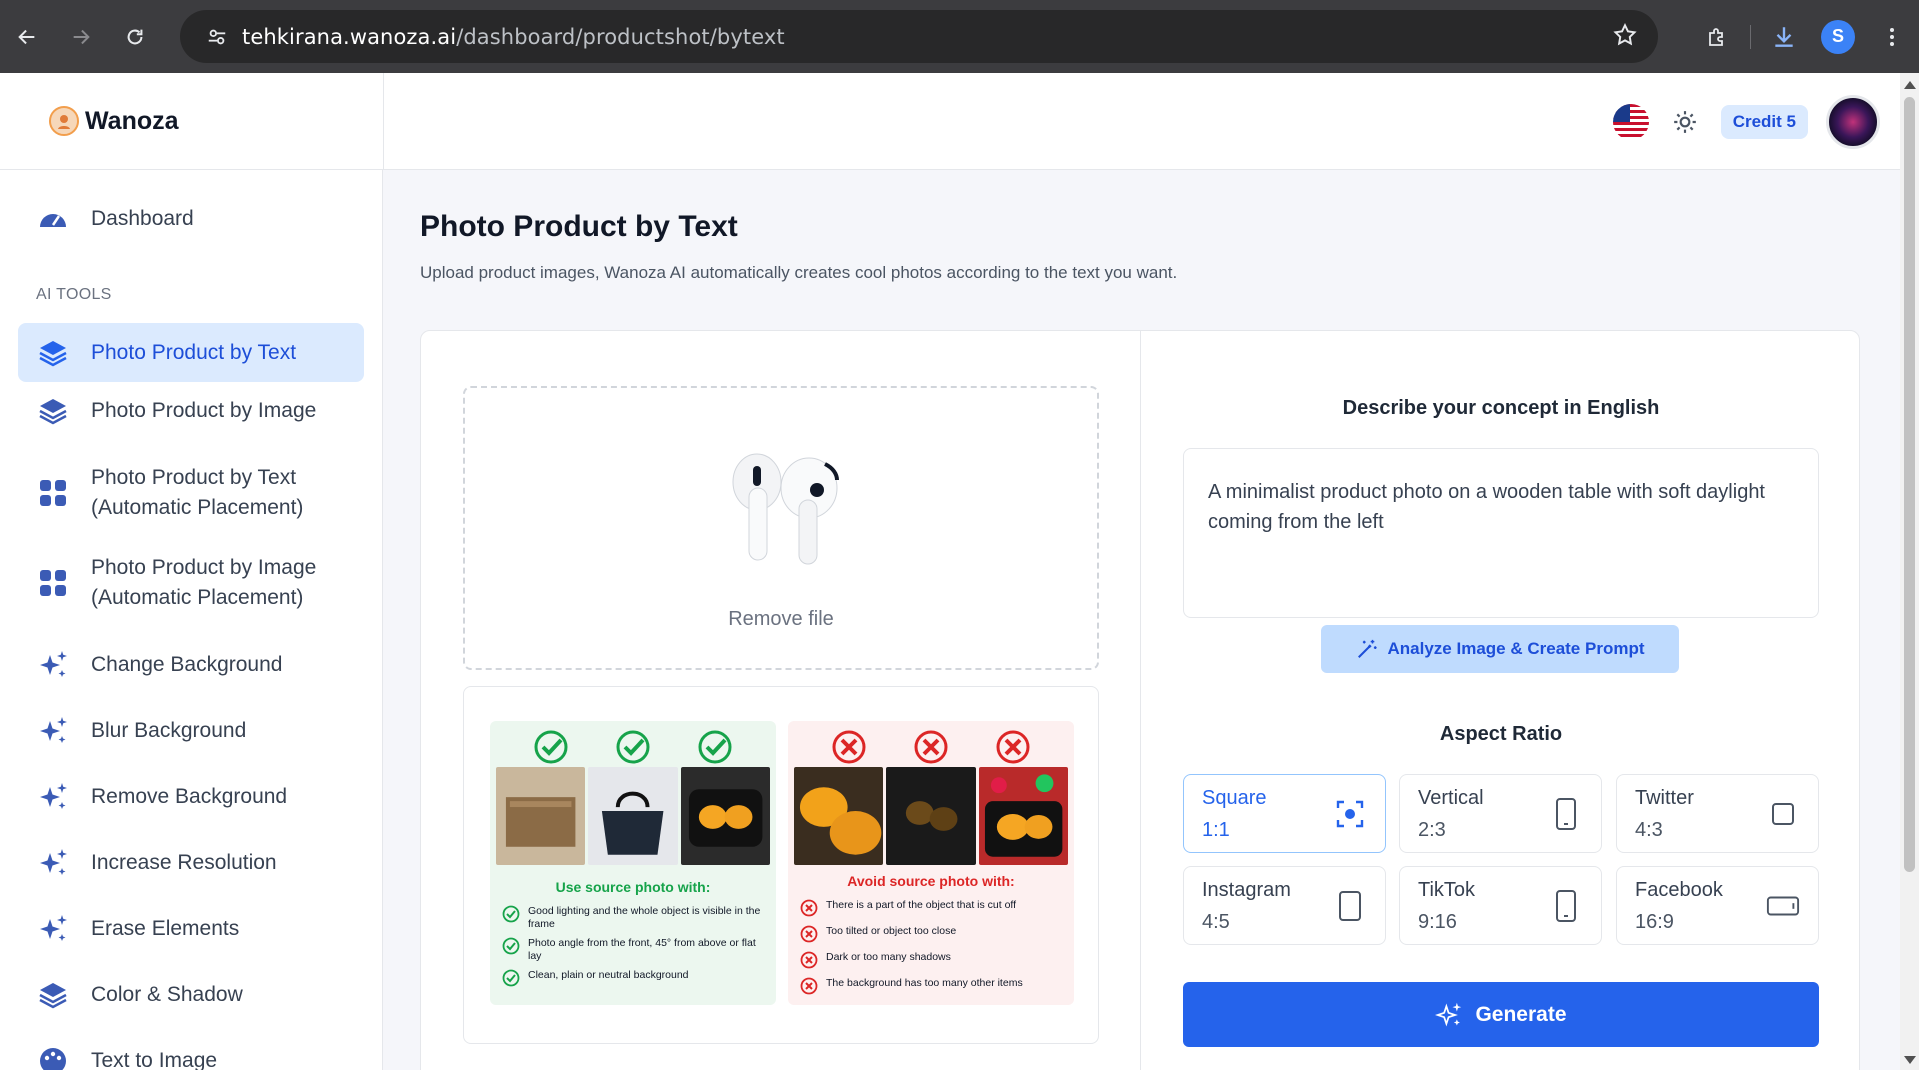  I want to click on page-scrollbar, so click(1909, 571).